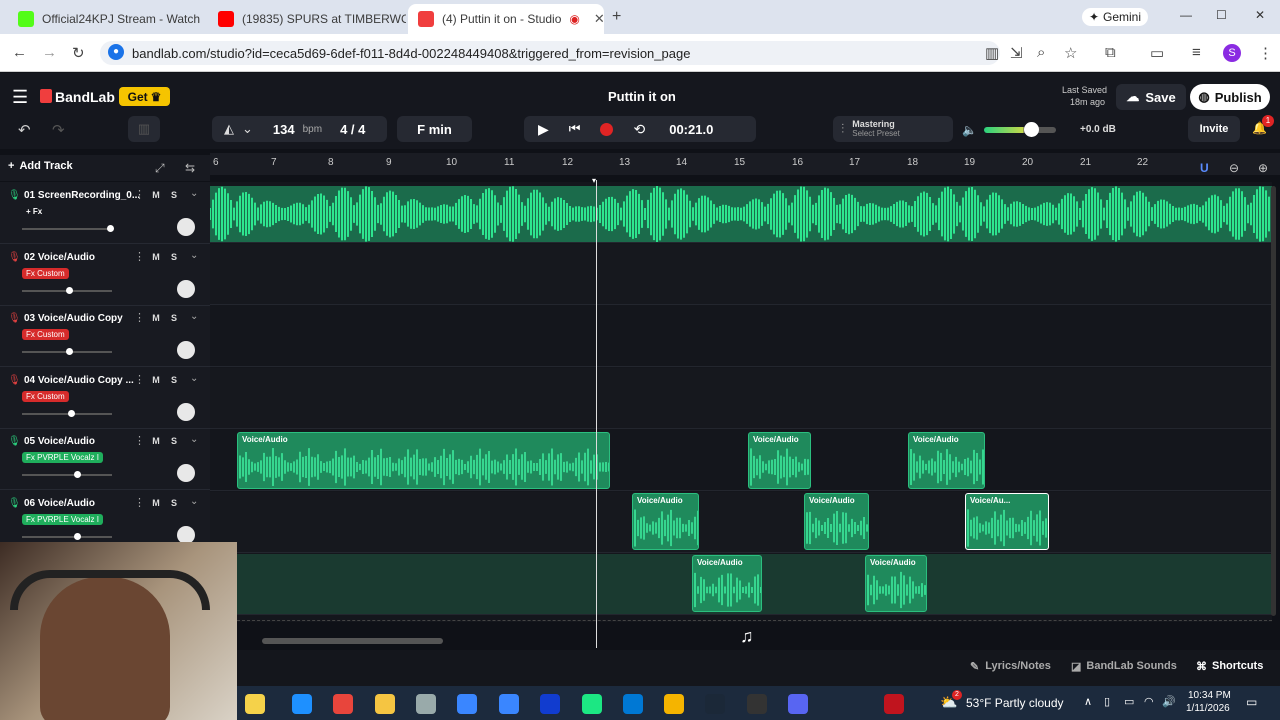 Image resolution: width=1280 pixels, height=720 pixels. Describe the element at coordinates (1020, 130) in the screenshot. I see `master-volume-slider` at that location.